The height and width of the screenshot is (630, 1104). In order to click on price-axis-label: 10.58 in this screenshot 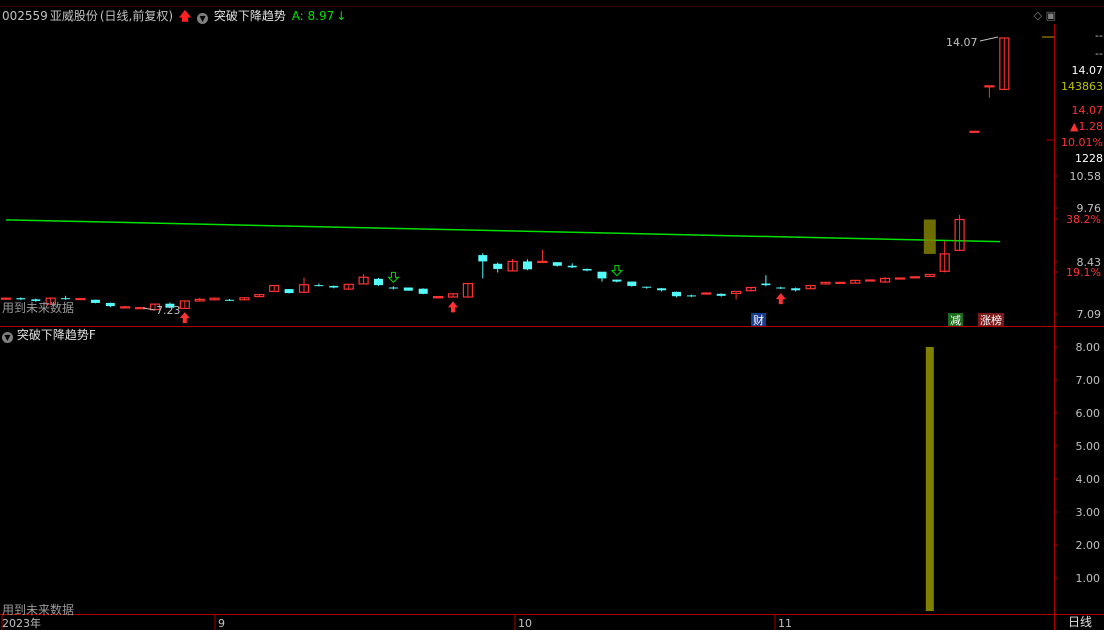, I will do `click(1086, 176)`.